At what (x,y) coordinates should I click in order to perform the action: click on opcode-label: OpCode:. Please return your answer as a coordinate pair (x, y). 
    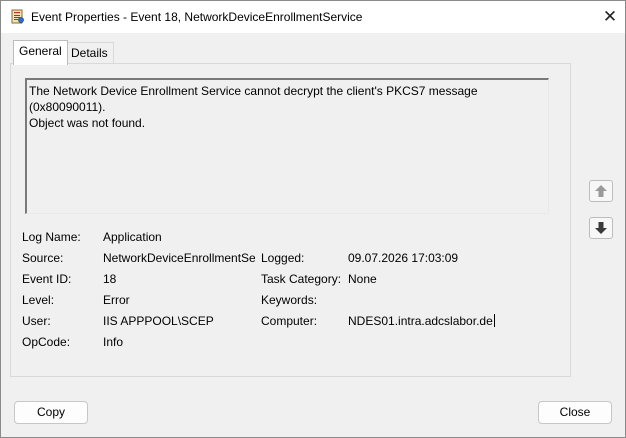
    Looking at the image, I should click on (46, 342).